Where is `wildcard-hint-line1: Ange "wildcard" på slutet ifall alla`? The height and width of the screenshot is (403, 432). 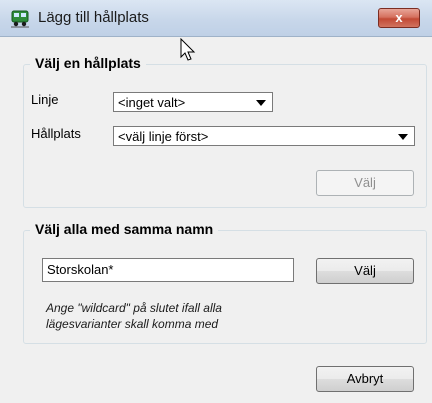 wildcard-hint-line1: Ange "wildcard" på slutet ifall alla is located at coordinates (134, 308).